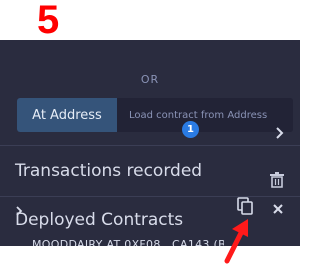  Describe the element at coordinates (67, 115) in the screenshot. I see `at-address-button: At Address` at that location.